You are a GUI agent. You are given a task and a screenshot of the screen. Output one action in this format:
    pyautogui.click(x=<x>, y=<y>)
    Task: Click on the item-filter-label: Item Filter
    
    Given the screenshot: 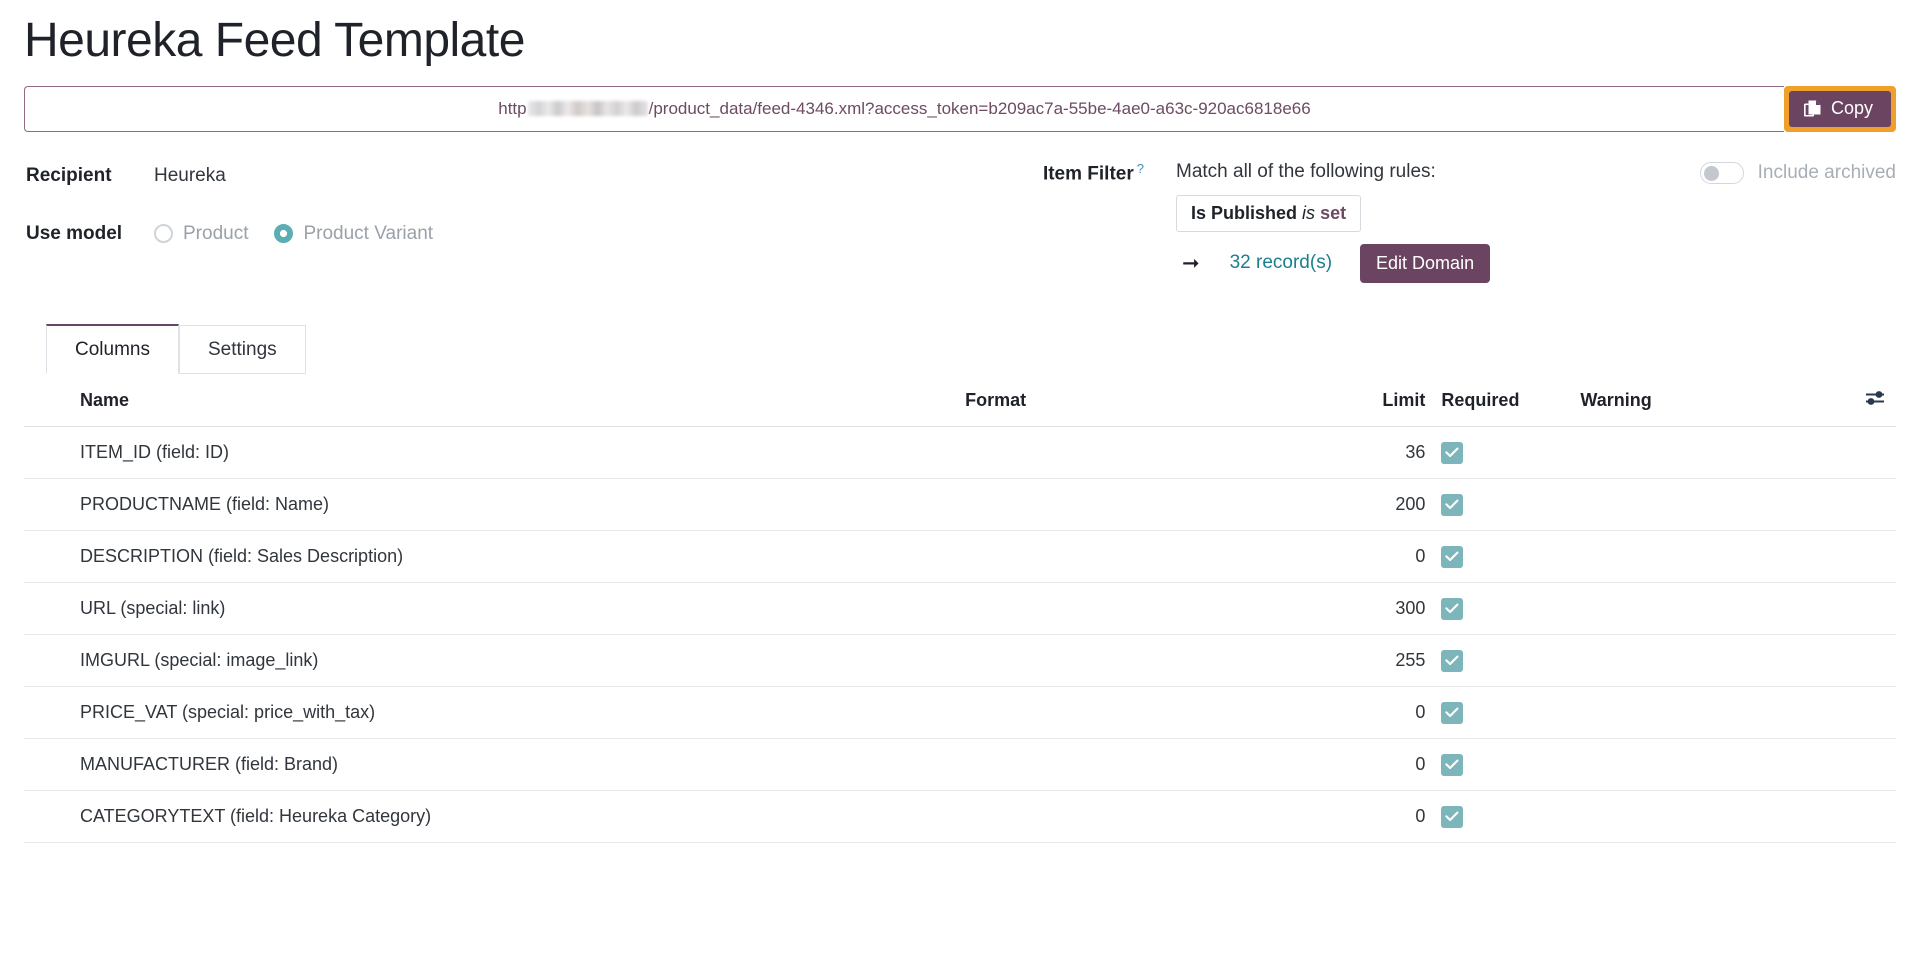 What is the action you would take?
    pyautogui.click(x=1088, y=174)
    